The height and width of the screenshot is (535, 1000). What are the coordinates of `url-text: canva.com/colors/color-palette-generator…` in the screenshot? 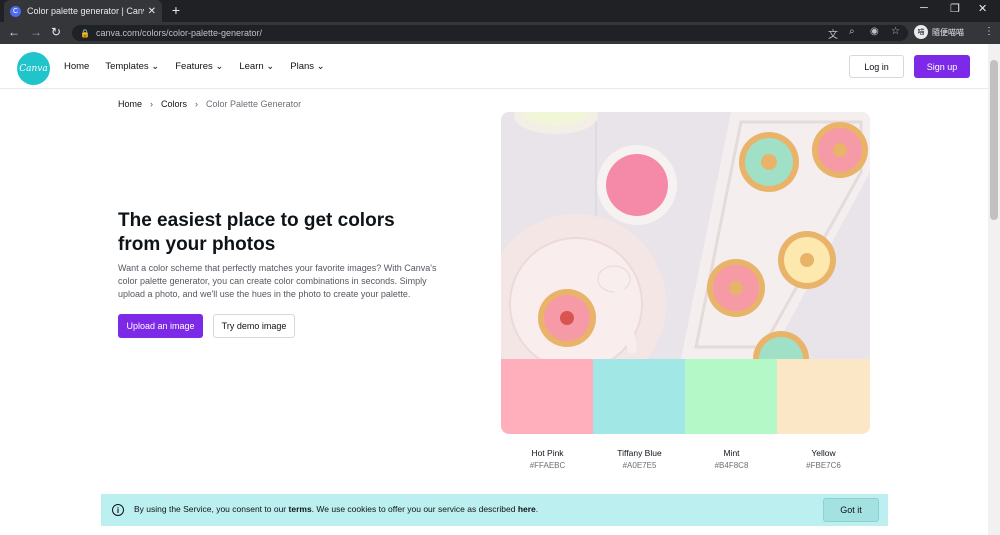 It's located at (179, 33).